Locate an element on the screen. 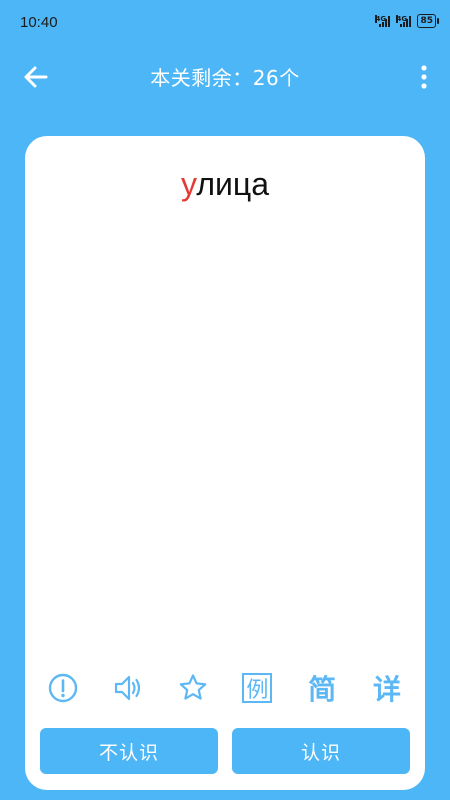  word-rest: лица is located at coordinates (232, 184).